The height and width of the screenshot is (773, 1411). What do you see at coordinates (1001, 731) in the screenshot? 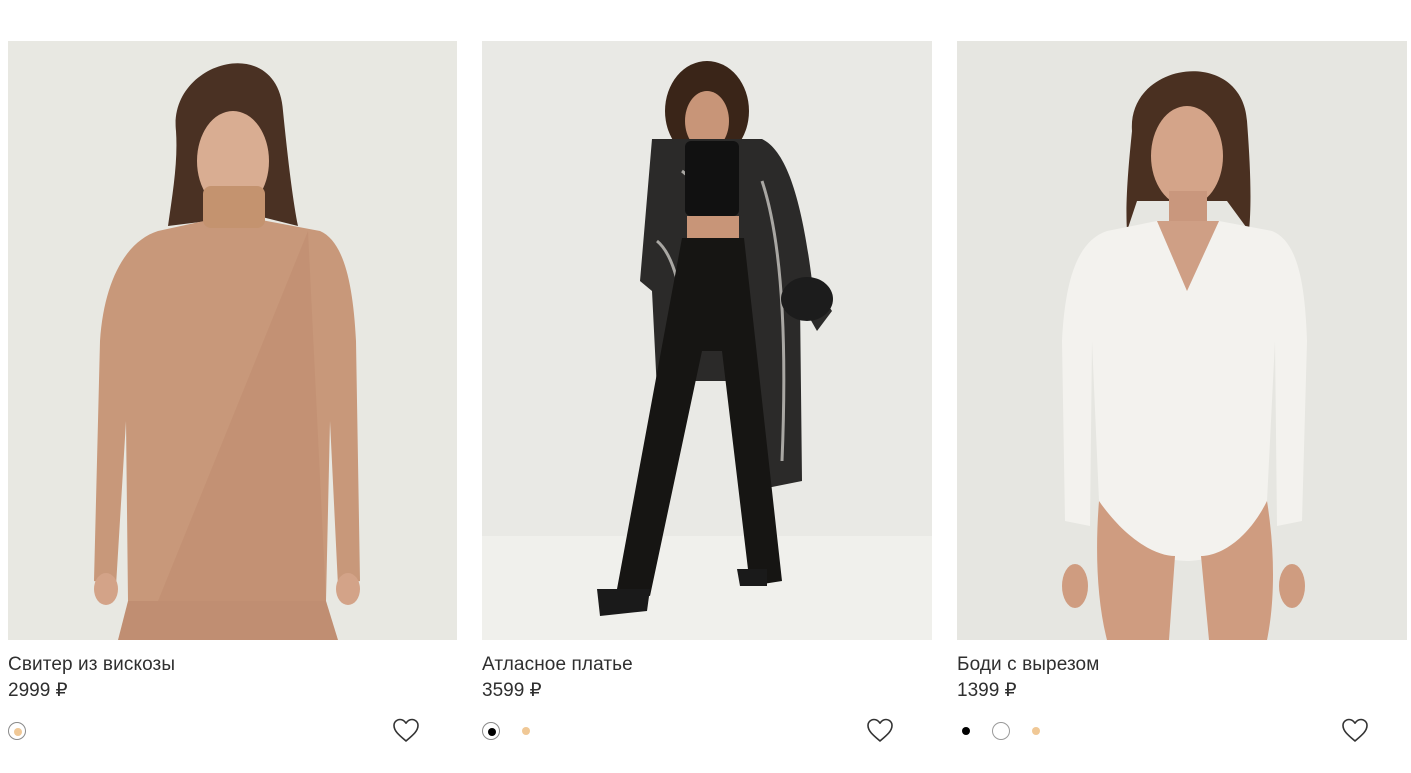
I see `color-swatch-white` at bounding box center [1001, 731].